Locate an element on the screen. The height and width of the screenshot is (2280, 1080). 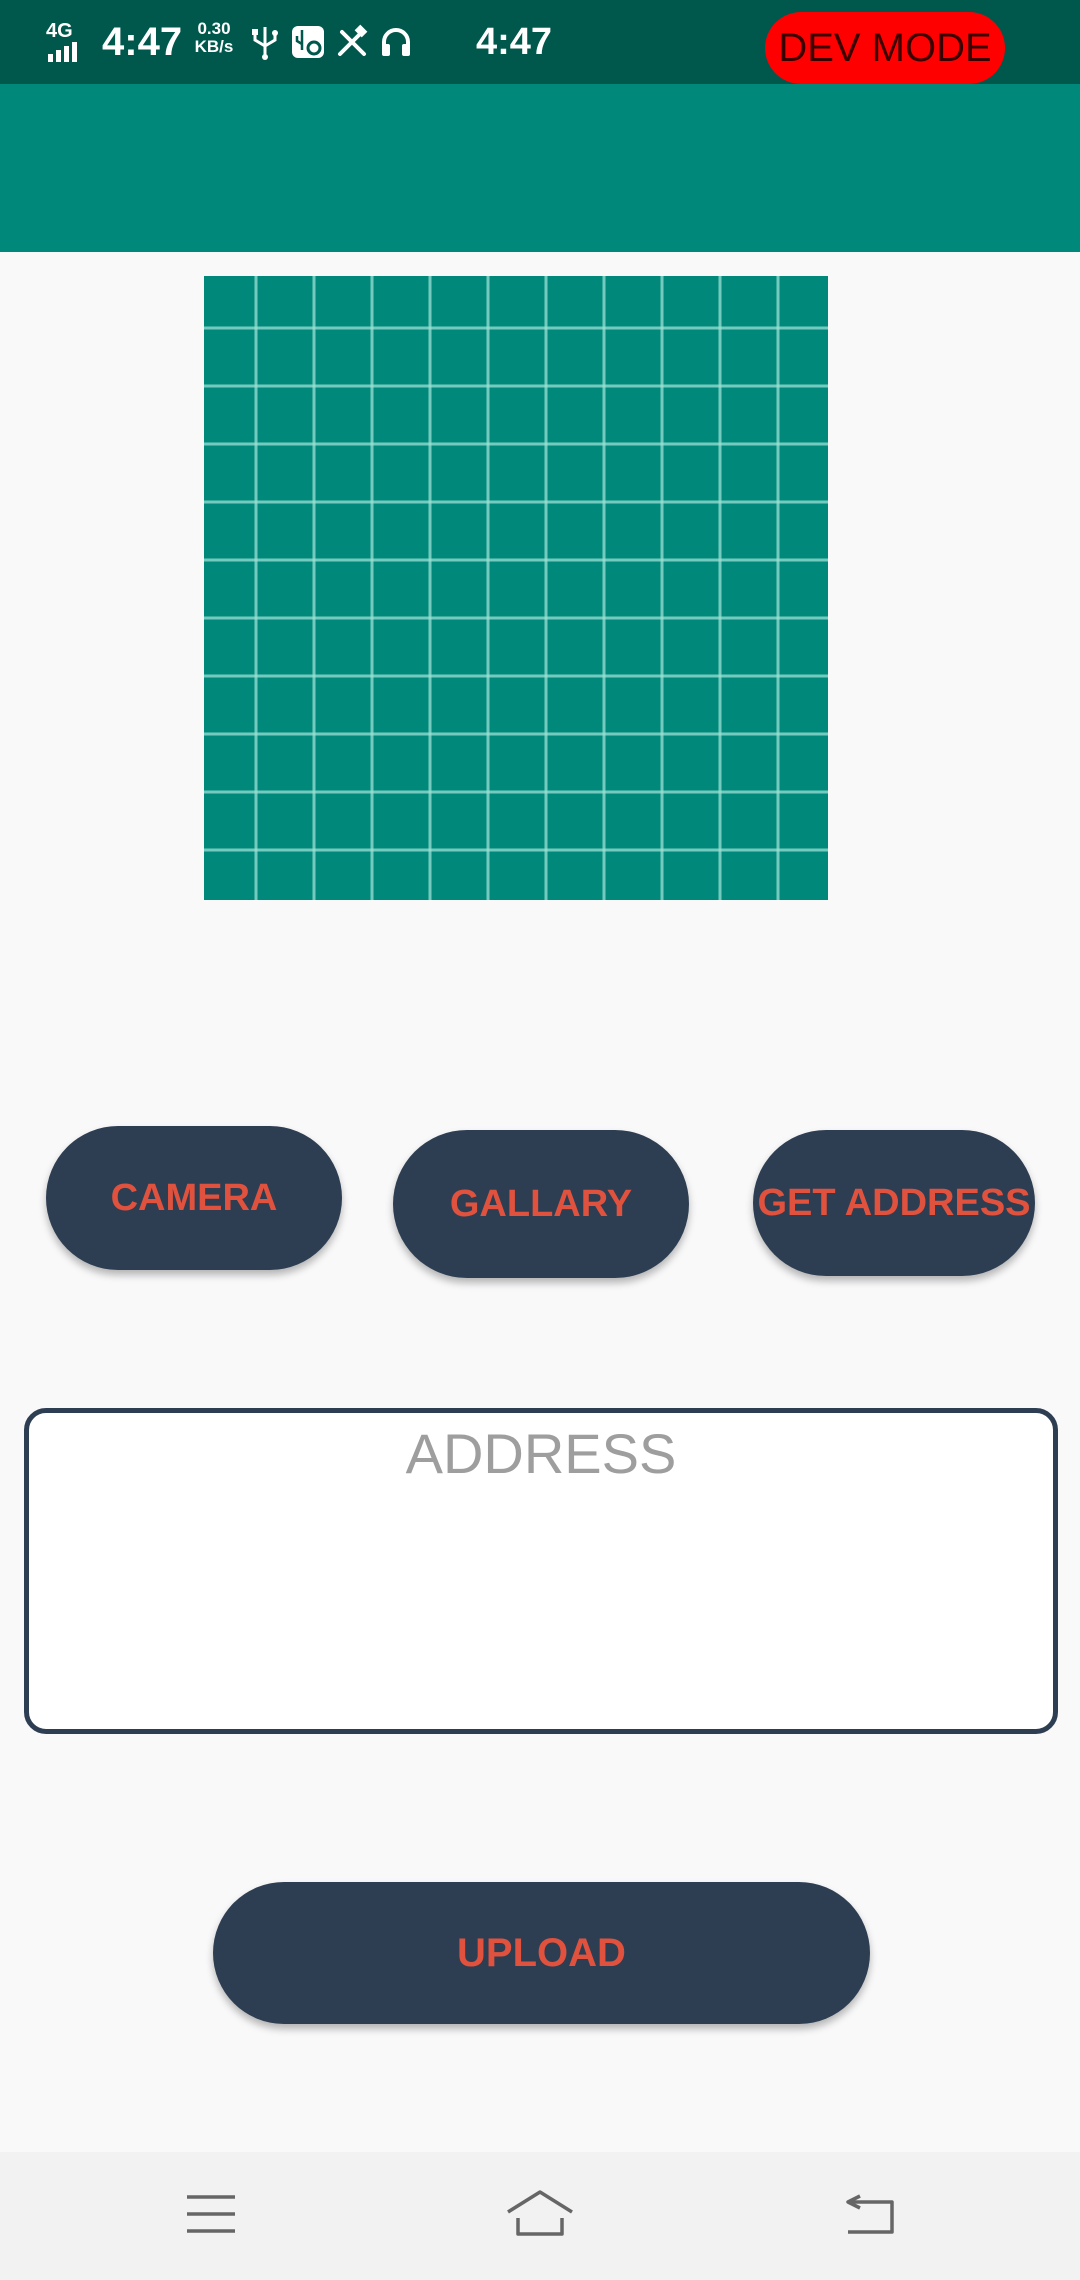
status-time-center: 4:47 is located at coordinates (514, 41).